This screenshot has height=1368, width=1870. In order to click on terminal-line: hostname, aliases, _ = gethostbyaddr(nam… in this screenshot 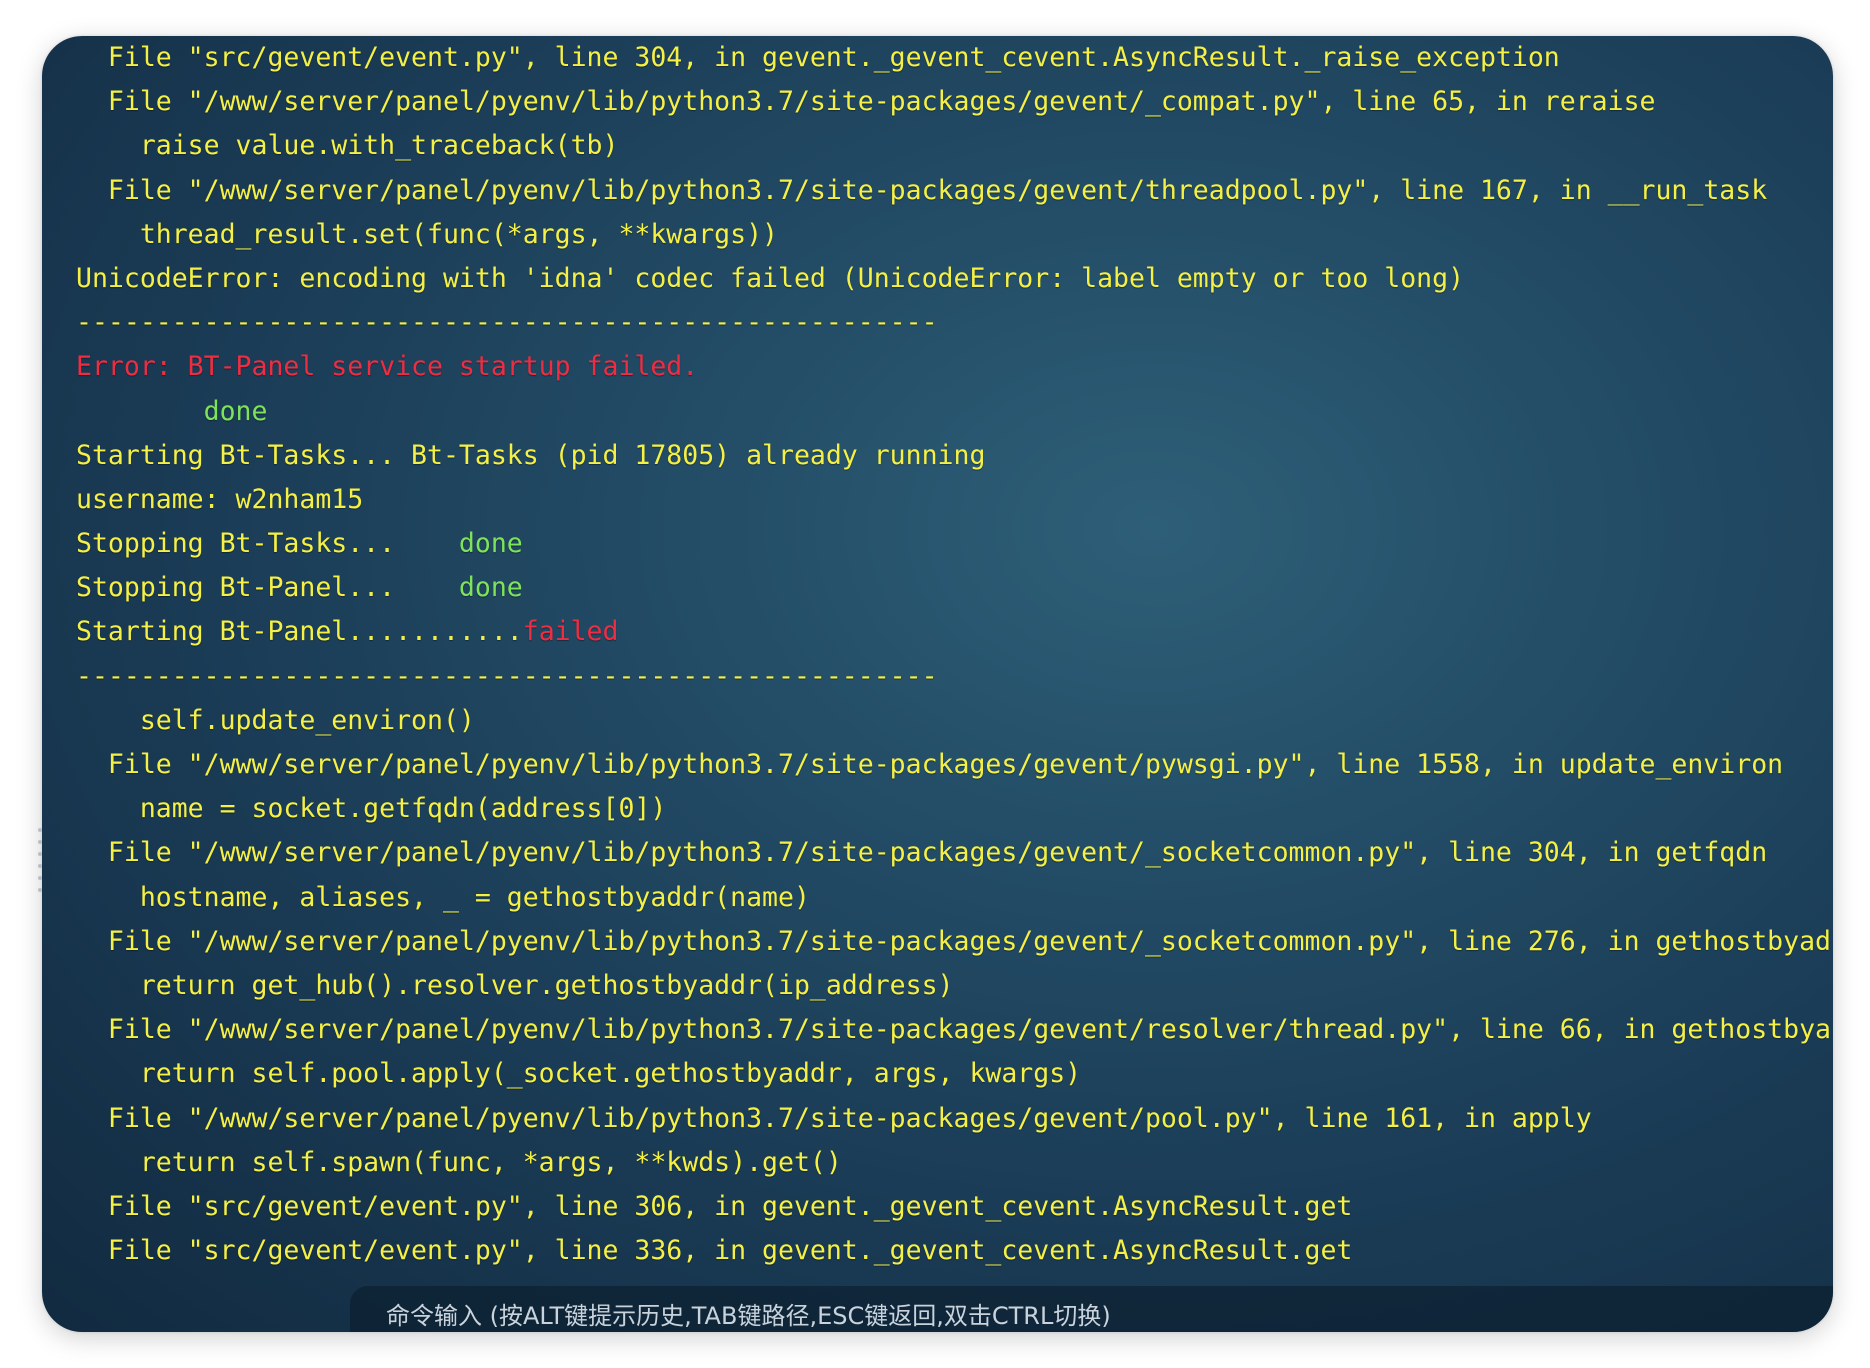, I will do `click(954, 898)`.